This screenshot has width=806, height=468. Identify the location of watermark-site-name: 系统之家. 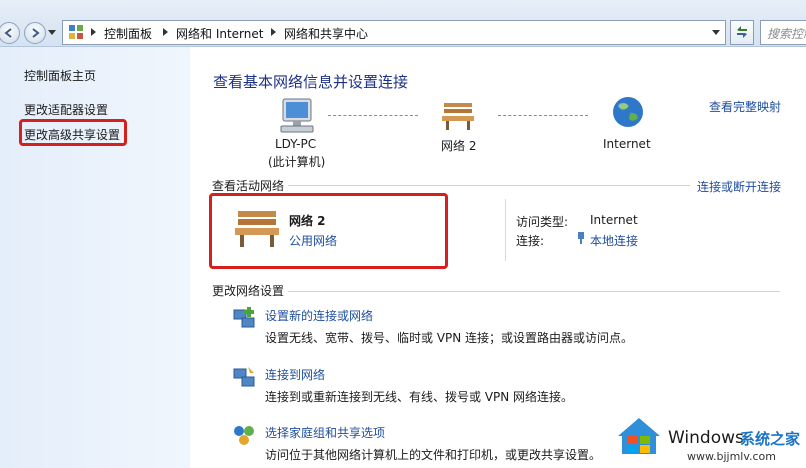
(770, 439).